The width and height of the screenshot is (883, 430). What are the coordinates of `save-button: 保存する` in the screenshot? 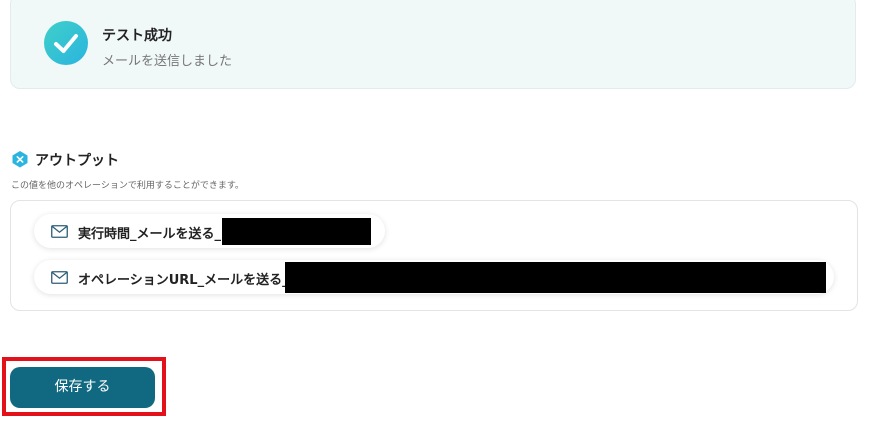 It's located at (82, 387).